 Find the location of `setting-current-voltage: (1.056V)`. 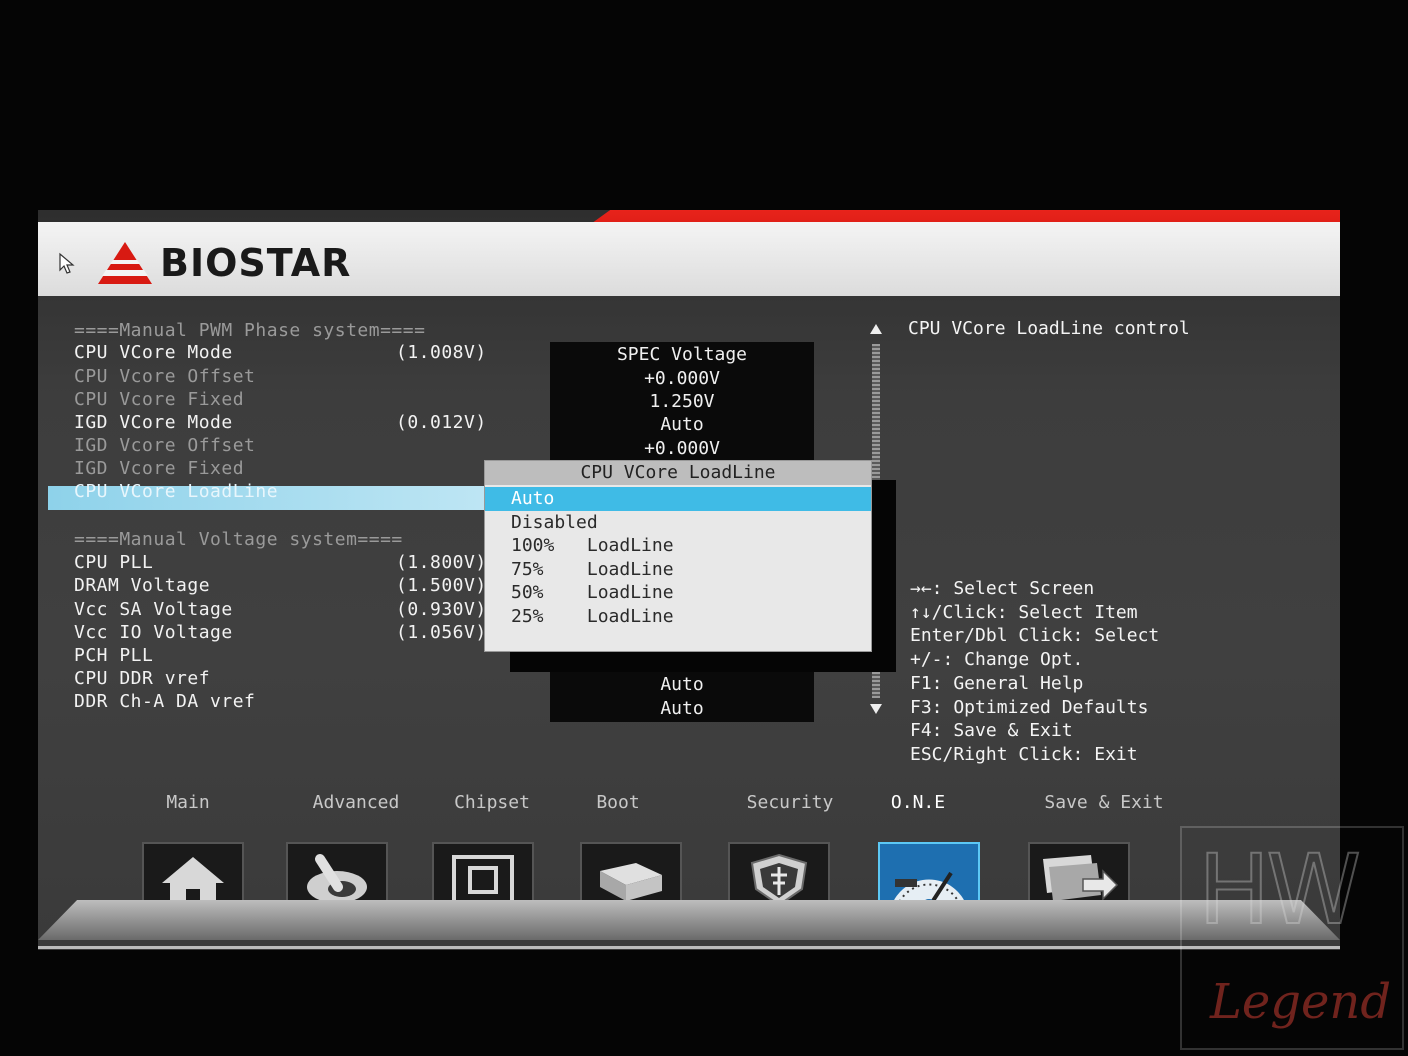

setting-current-voltage: (1.056V) is located at coordinates (441, 632).